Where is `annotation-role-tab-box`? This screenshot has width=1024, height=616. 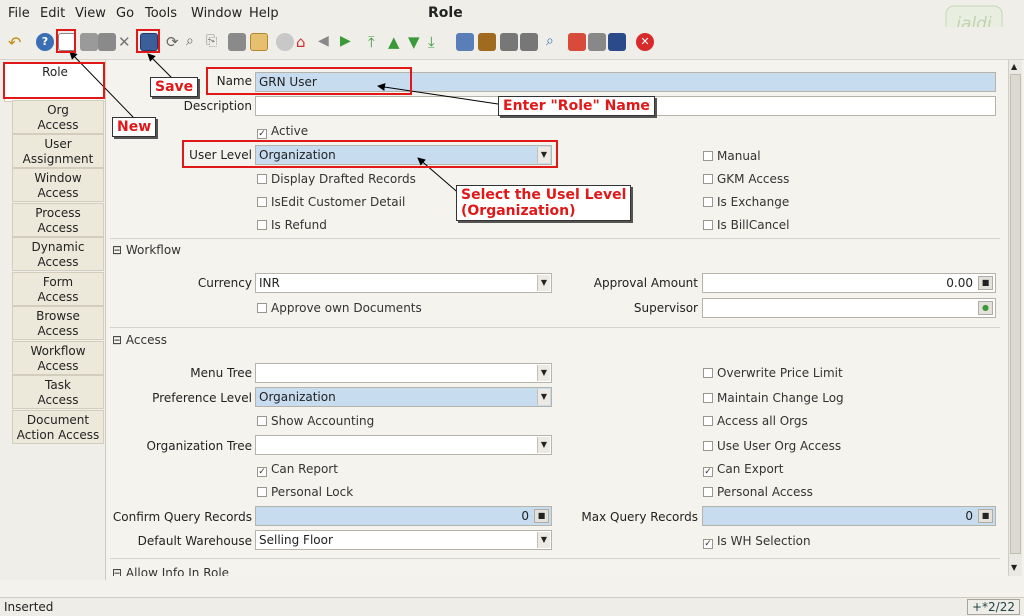
annotation-role-tab-box is located at coordinates (54, 80).